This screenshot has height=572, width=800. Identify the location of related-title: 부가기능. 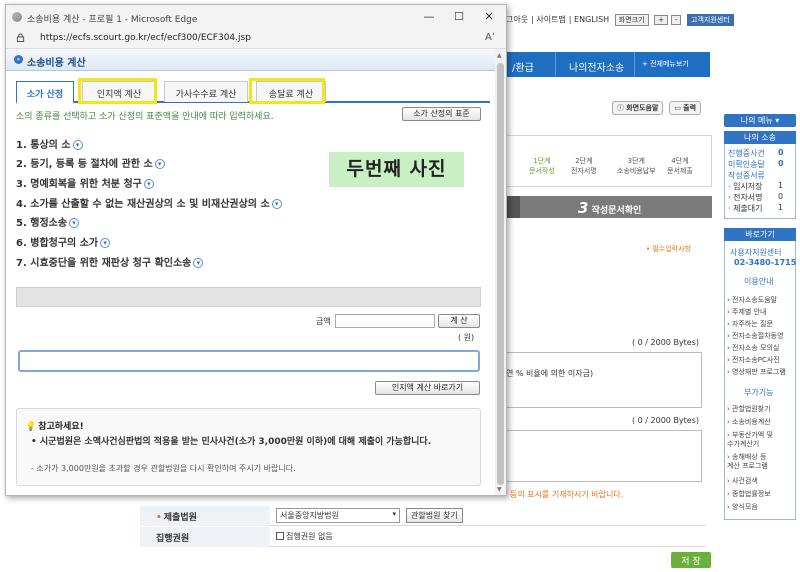
(759, 392).